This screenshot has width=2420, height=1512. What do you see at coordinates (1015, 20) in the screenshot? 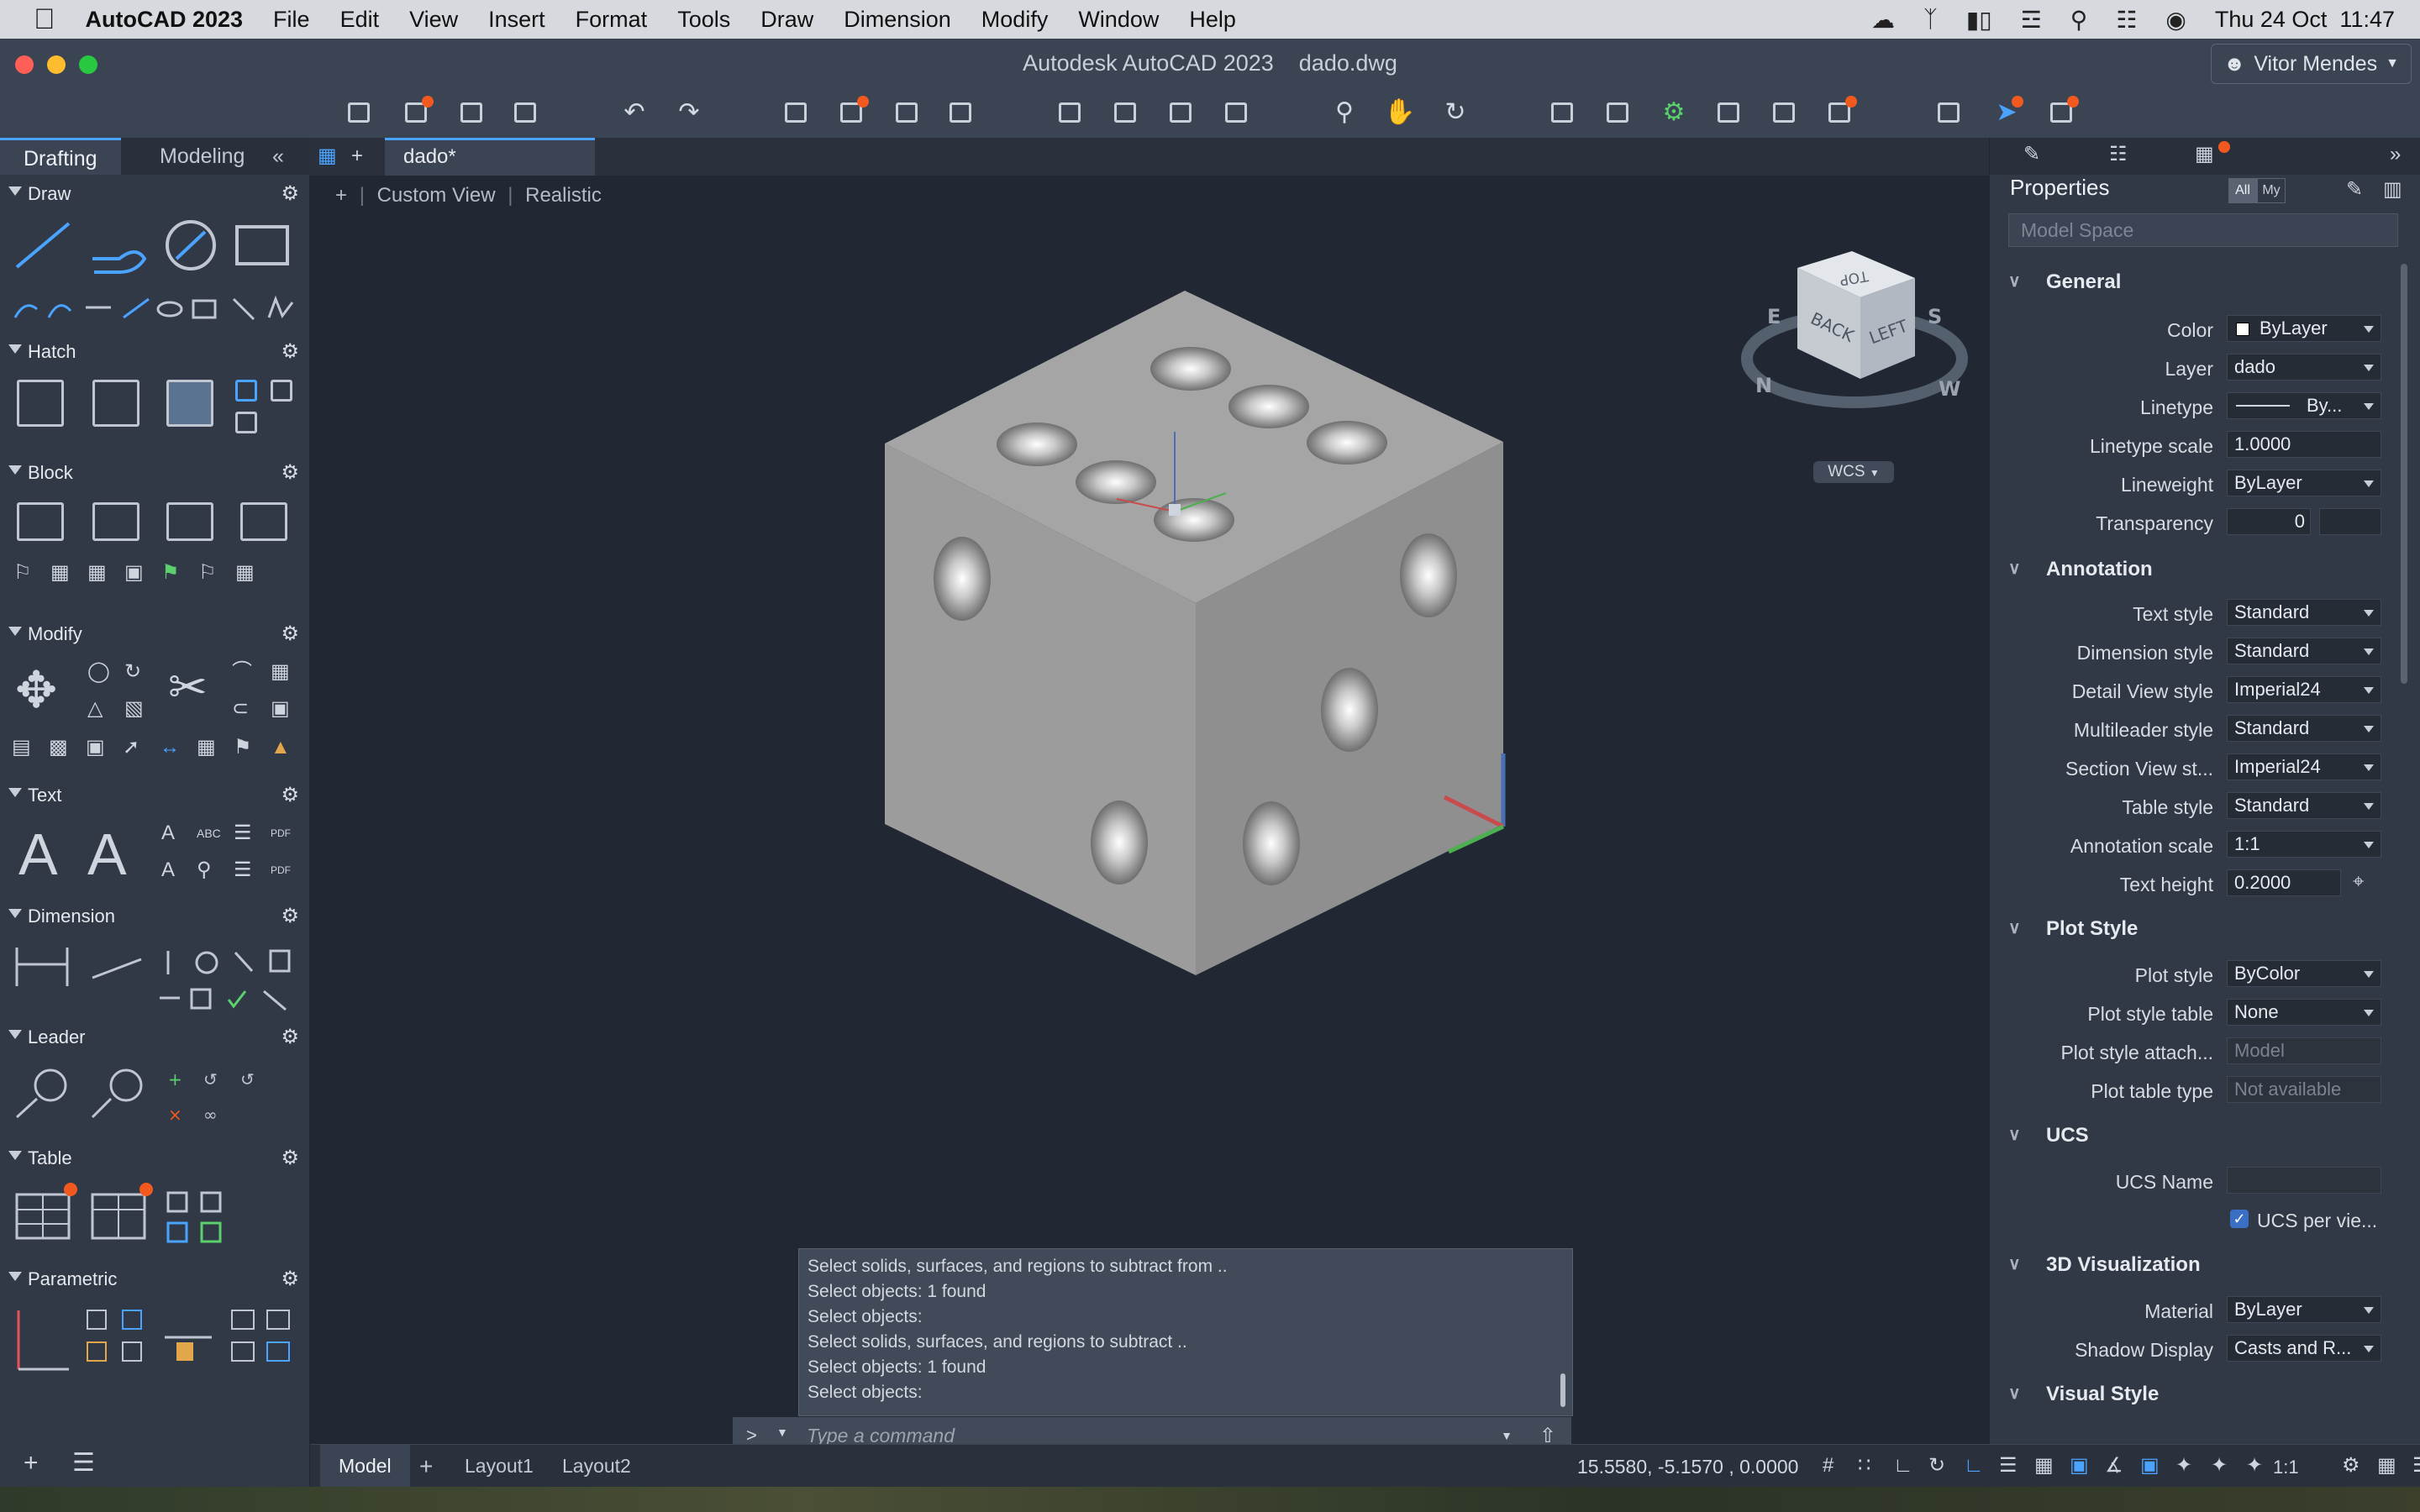
I see `menu-modify: Modify` at bounding box center [1015, 20].